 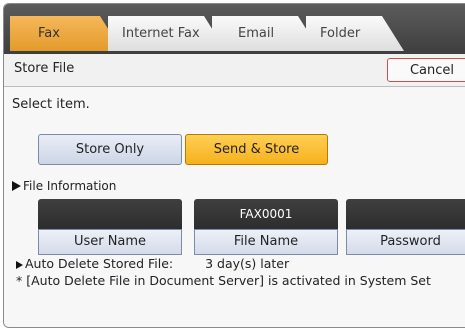 What do you see at coordinates (266, 214) in the screenshot?
I see `file-name-value: FAX0001` at bounding box center [266, 214].